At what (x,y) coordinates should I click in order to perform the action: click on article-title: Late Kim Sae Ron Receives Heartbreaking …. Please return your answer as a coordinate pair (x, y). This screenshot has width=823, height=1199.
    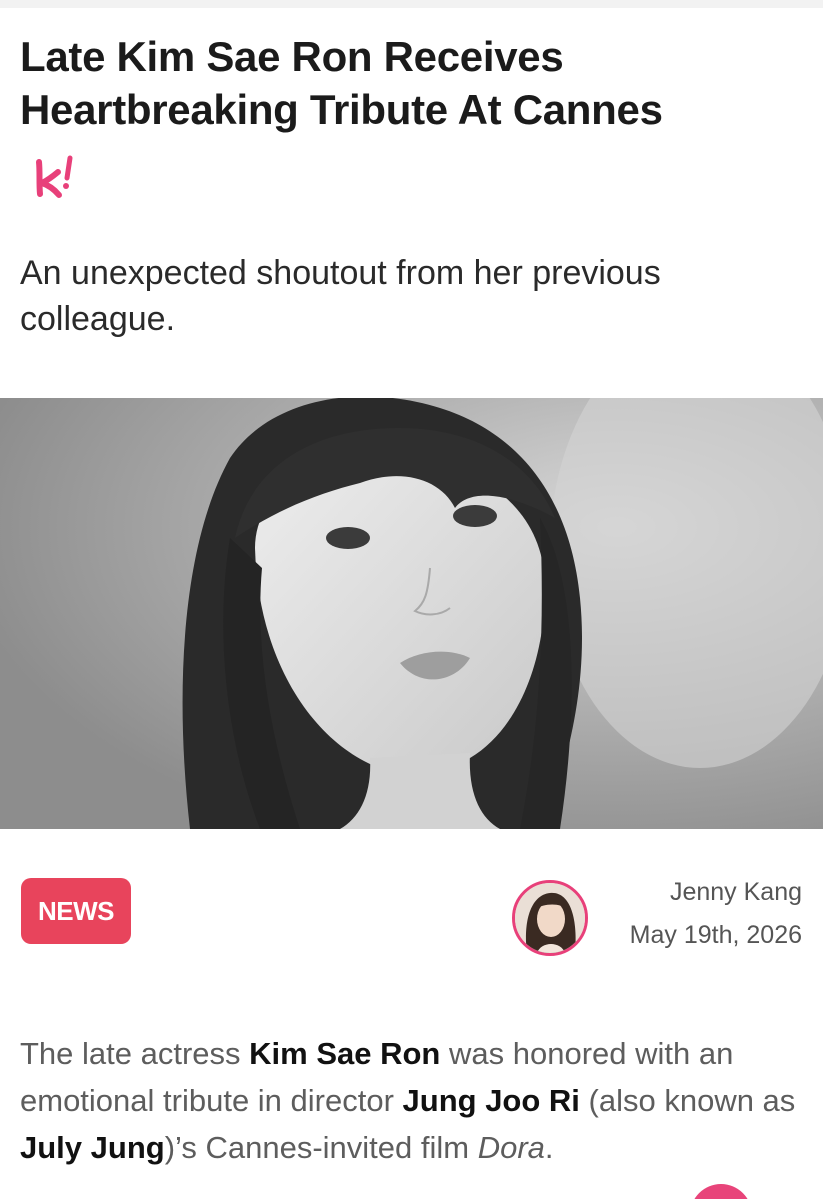
    Looking at the image, I should click on (341, 83).